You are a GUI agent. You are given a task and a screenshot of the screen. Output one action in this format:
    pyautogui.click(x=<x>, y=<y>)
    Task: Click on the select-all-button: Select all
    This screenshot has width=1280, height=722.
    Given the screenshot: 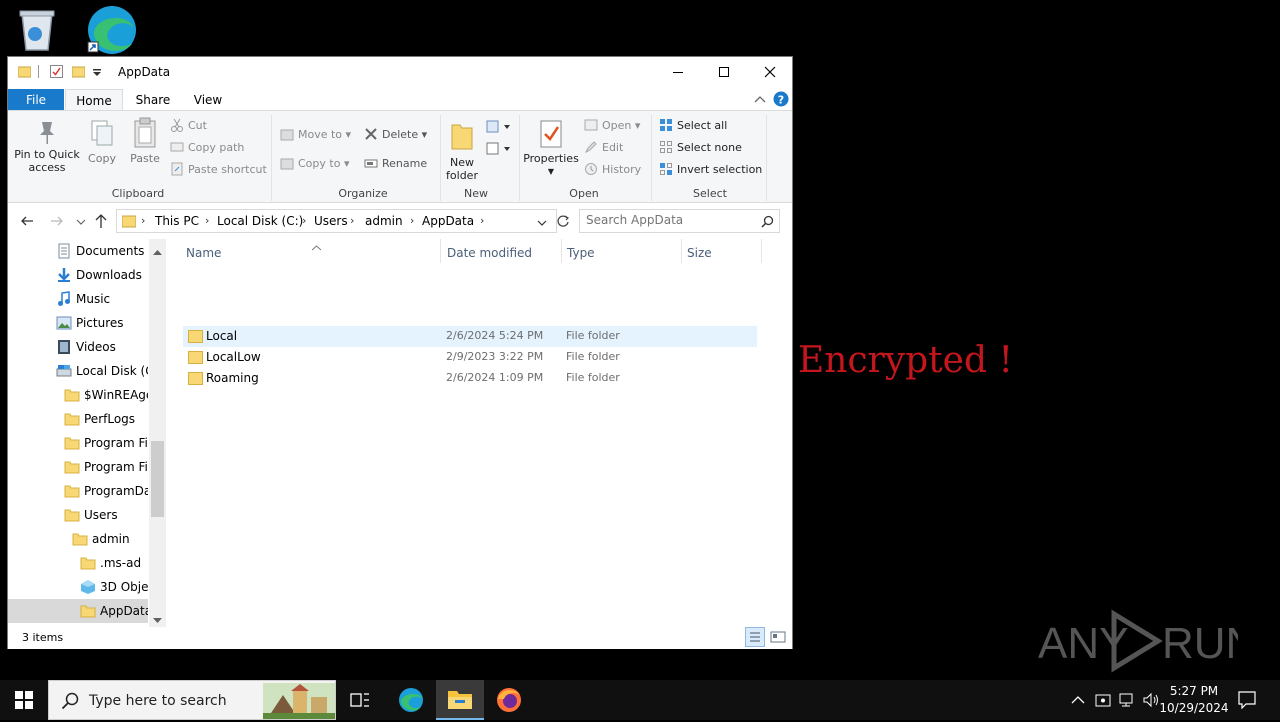 What is the action you would take?
    pyautogui.click(x=693, y=126)
    